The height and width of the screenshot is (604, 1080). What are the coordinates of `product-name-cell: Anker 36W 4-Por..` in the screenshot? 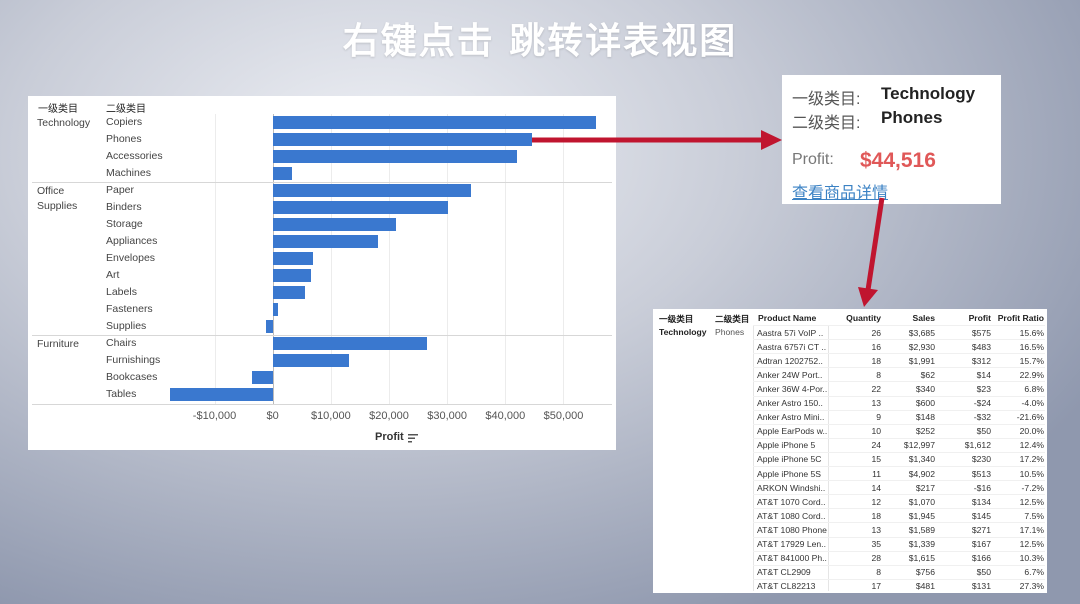 It's located at (793, 389).